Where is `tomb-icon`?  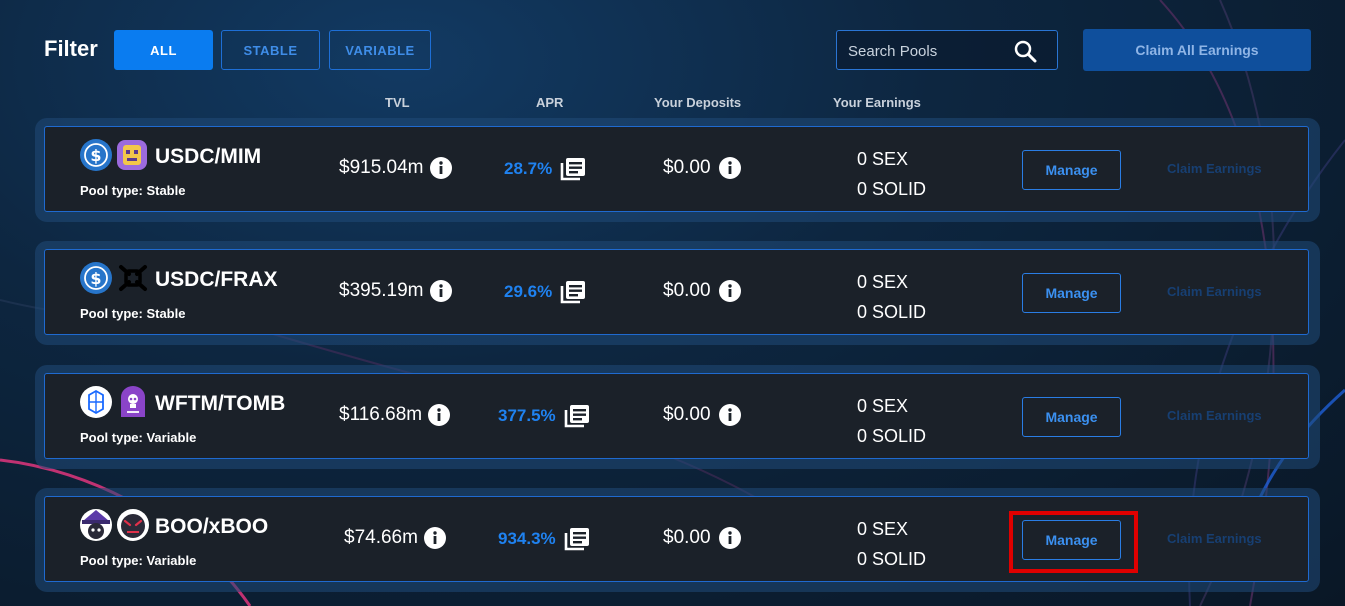 tomb-icon is located at coordinates (133, 401).